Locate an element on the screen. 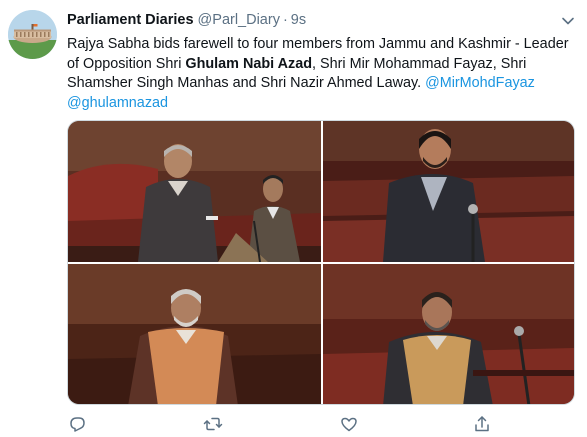  heart-icon is located at coordinates (349, 424).